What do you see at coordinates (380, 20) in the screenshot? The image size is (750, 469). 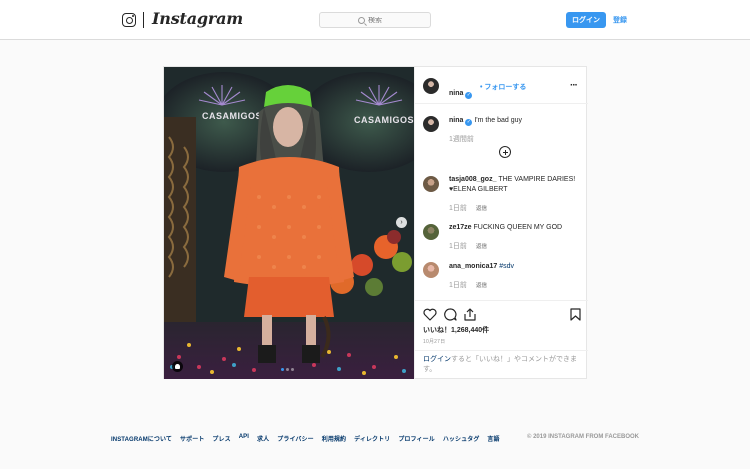 I see `search-input` at bounding box center [380, 20].